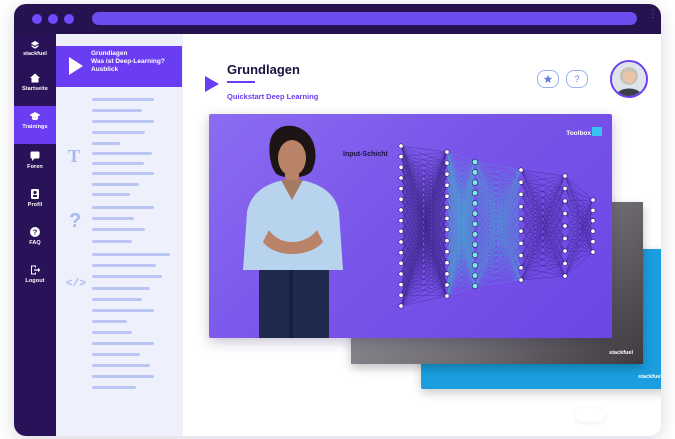 The height and width of the screenshot is (439, 675). Describe the element at coordinates (35, 54) in the screenshot. I see `brand-name: stackfuel` at that location.